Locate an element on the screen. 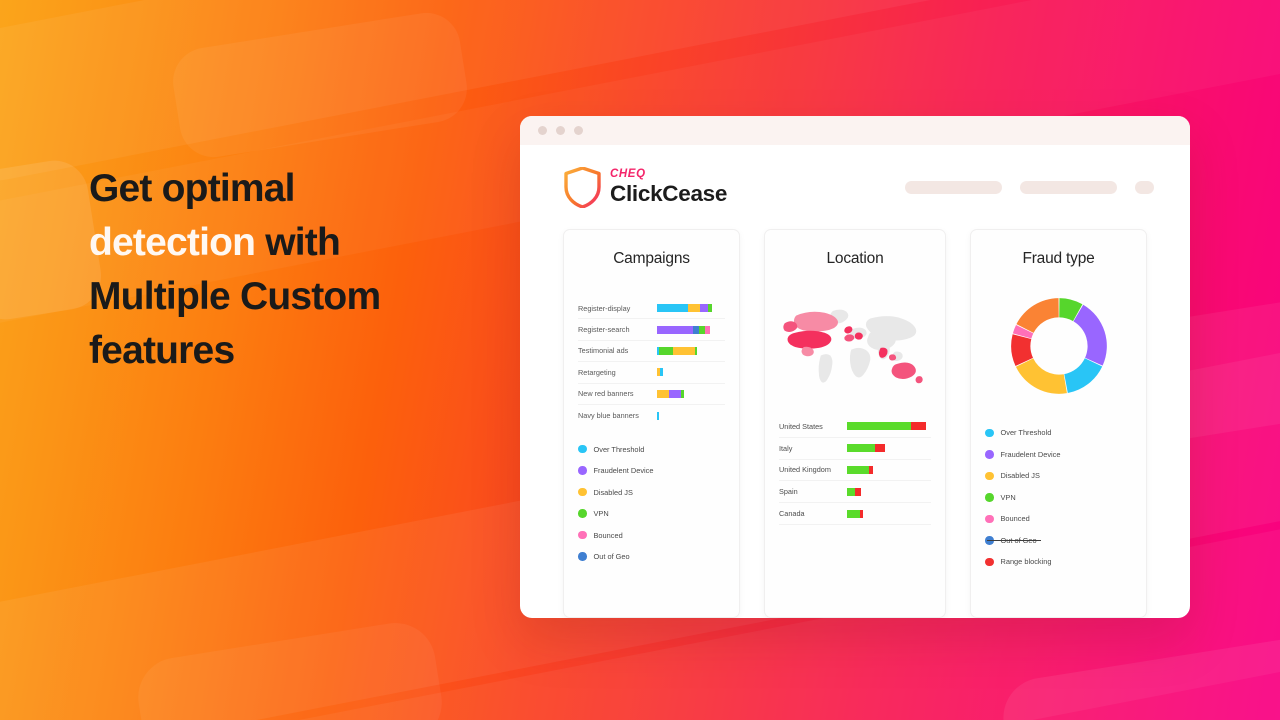 The height and width of the screenshot is (720, 1280). legend-strikethrough is located at coordinates (1013, 541).